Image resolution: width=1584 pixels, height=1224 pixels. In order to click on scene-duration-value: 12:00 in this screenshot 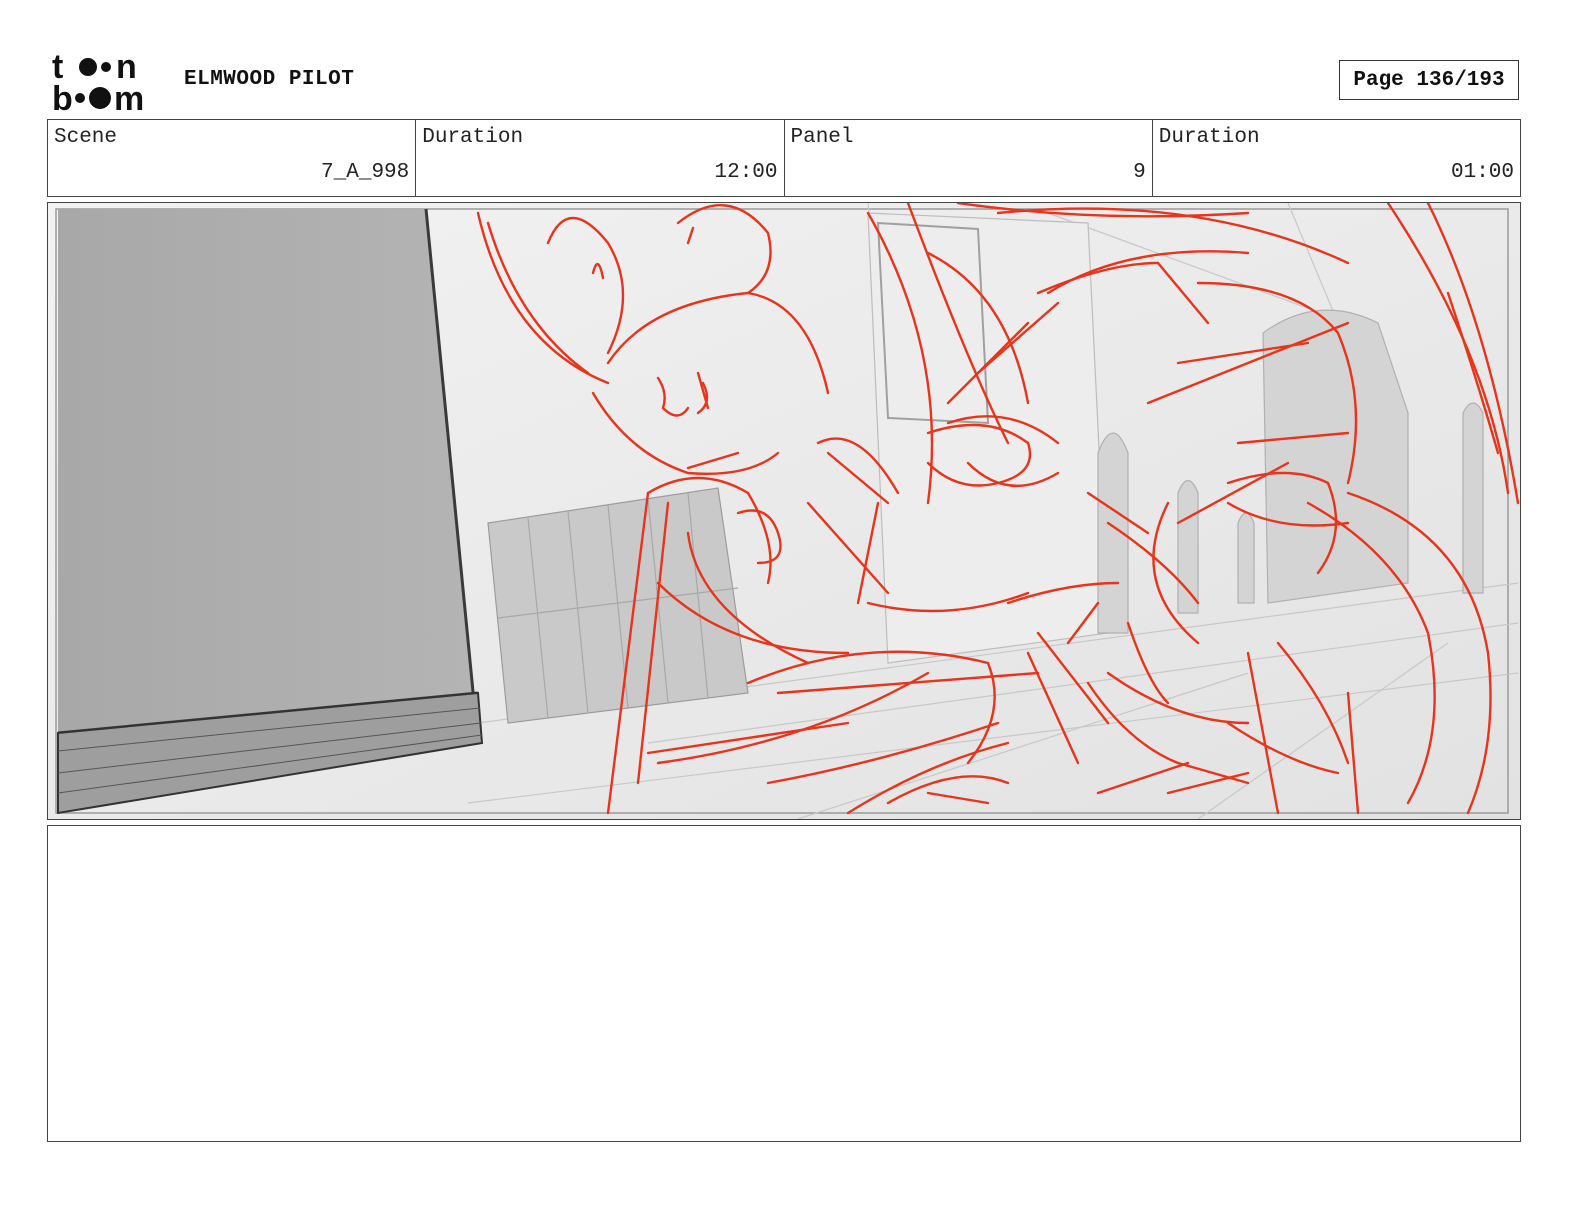, I will do `click(746, 172)`.